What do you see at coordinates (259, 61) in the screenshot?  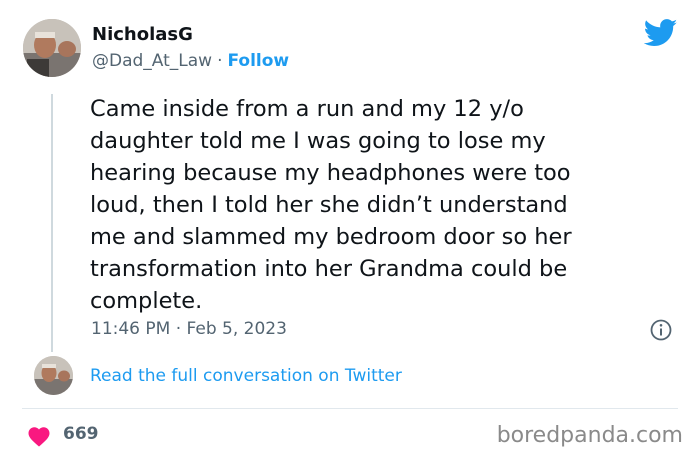 I see `follow-button: Follow` at bounding box center [259, 61].